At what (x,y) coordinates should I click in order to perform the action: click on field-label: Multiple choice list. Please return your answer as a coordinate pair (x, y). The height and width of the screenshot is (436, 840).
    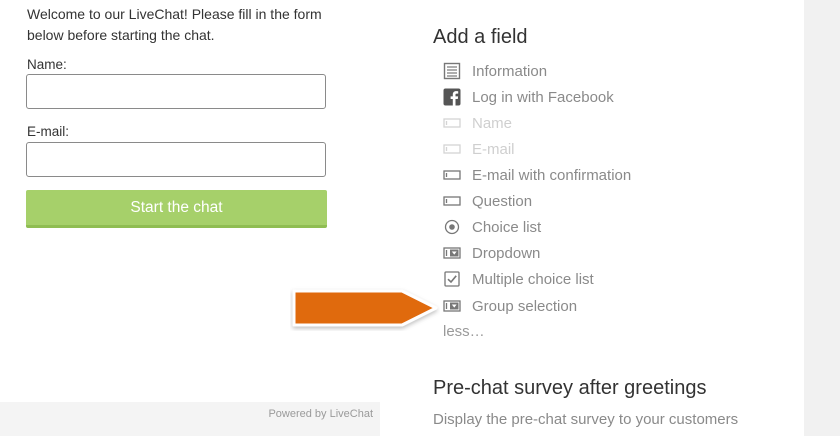
    Looking at the image, I should click on (533, 279).